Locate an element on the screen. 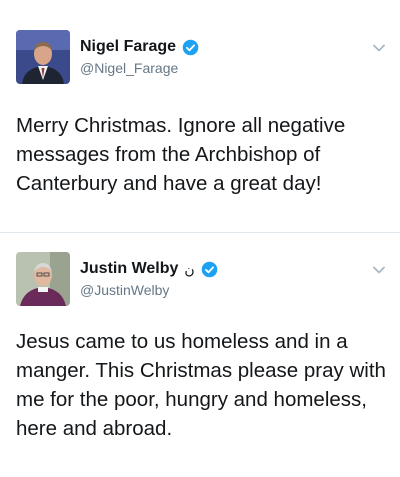 The width and height of the screenshot is (400, 477). author-name-row: Justin Welby ن is located at coordinates (149, 269).